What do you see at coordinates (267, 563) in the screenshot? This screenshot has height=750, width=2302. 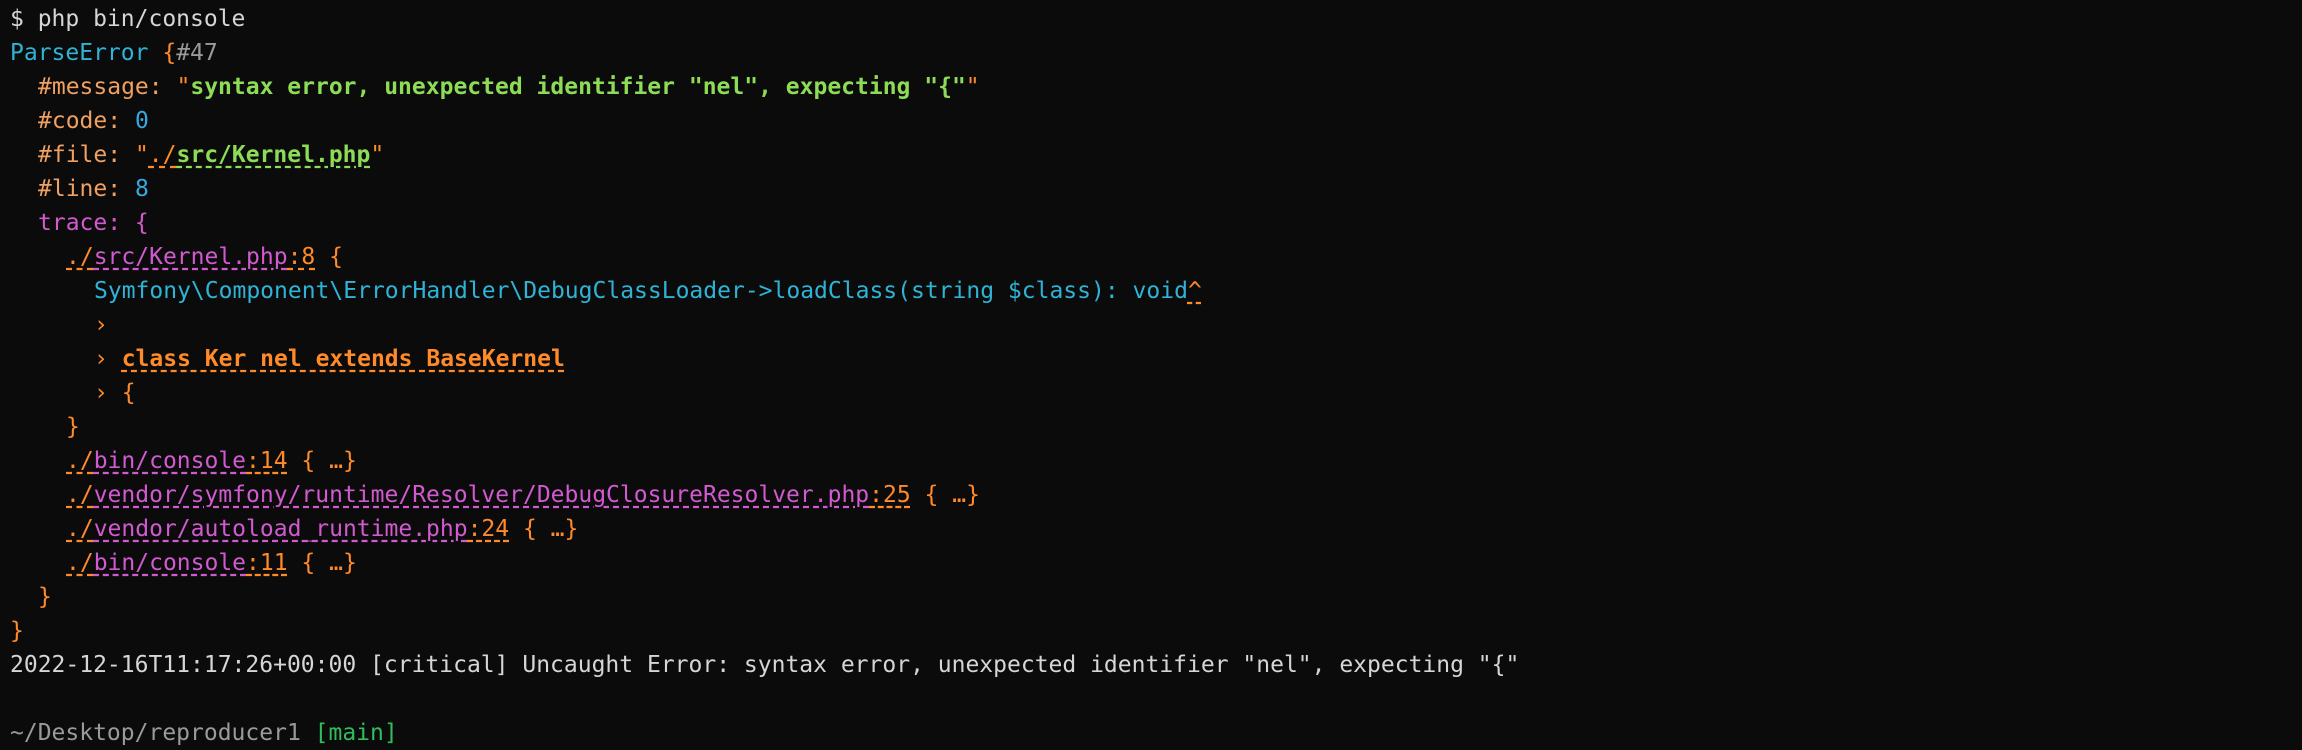 I see `frame-line: :11` at bounding box center [267, 563].